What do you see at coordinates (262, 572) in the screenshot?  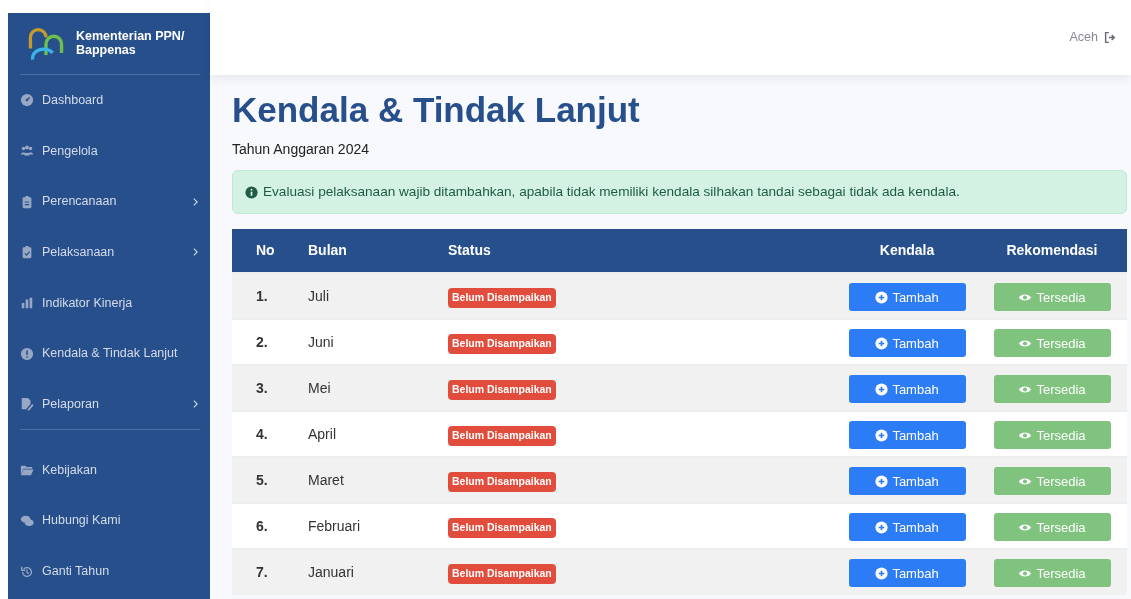 I see `table-cell: 7.` at bounding box center [262, 572].